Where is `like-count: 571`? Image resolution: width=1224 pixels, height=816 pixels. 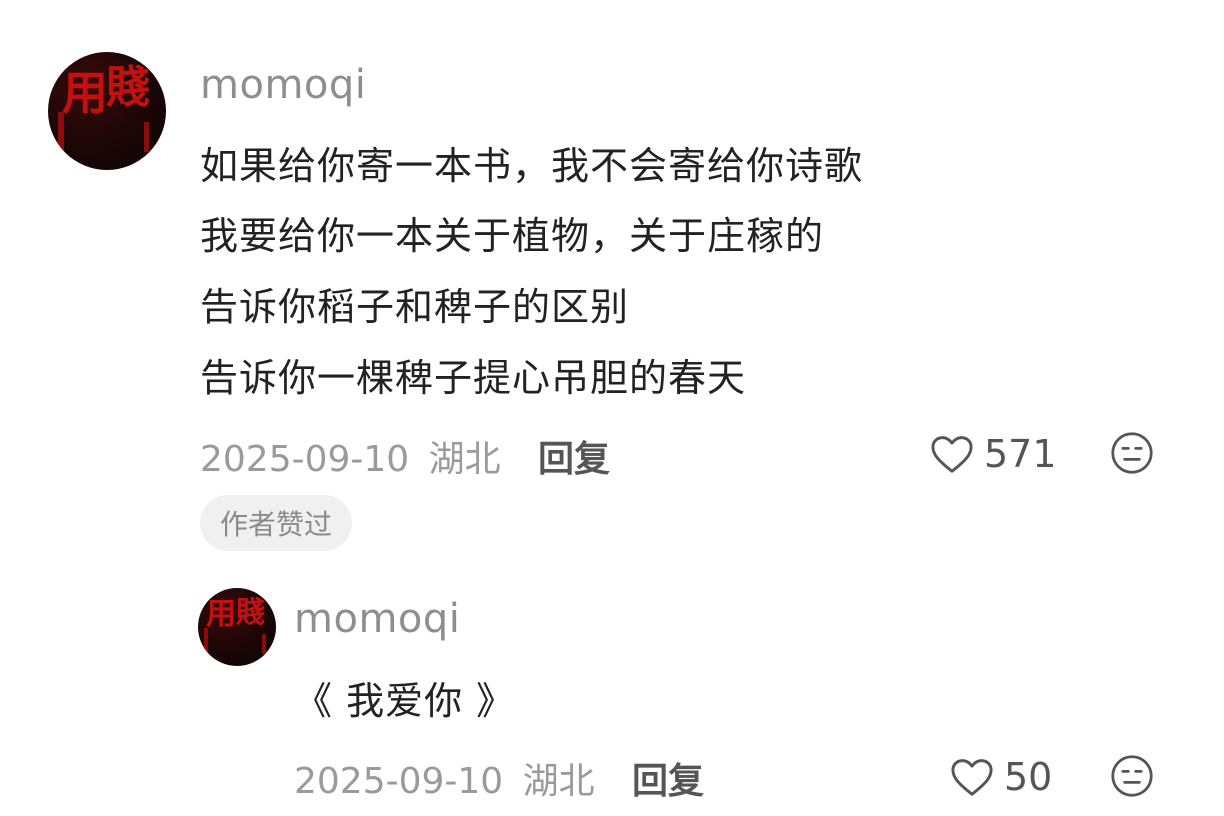
like-count: 571 is located at coordinates (1020, 454).